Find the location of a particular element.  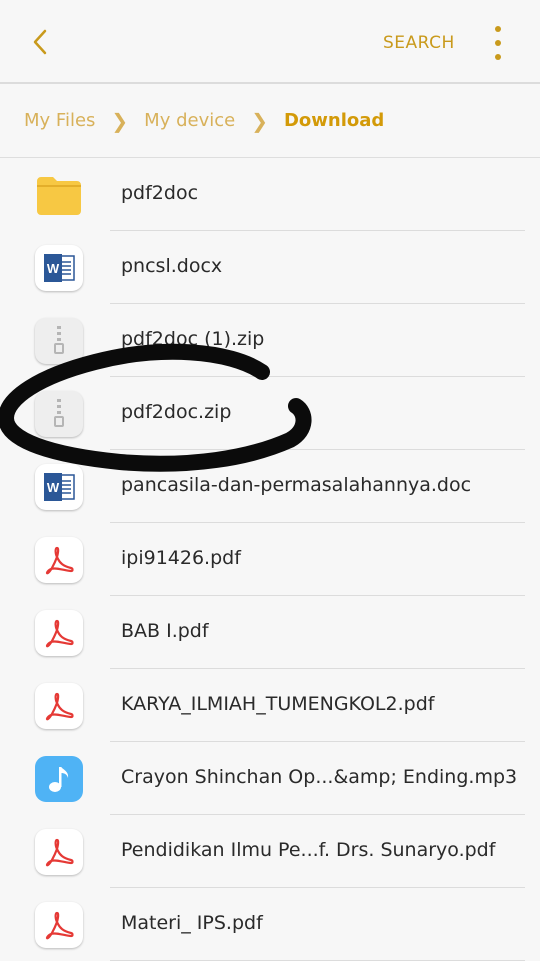

file-list-item: Crayon Shinchan Op...&amp; Ending.mp3 is located at coordinates (270, 778).